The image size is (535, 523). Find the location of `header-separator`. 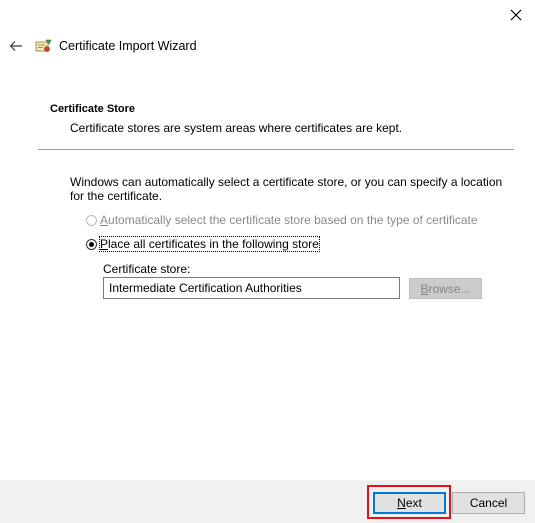

header-separator is located at coordinates (276, 149).